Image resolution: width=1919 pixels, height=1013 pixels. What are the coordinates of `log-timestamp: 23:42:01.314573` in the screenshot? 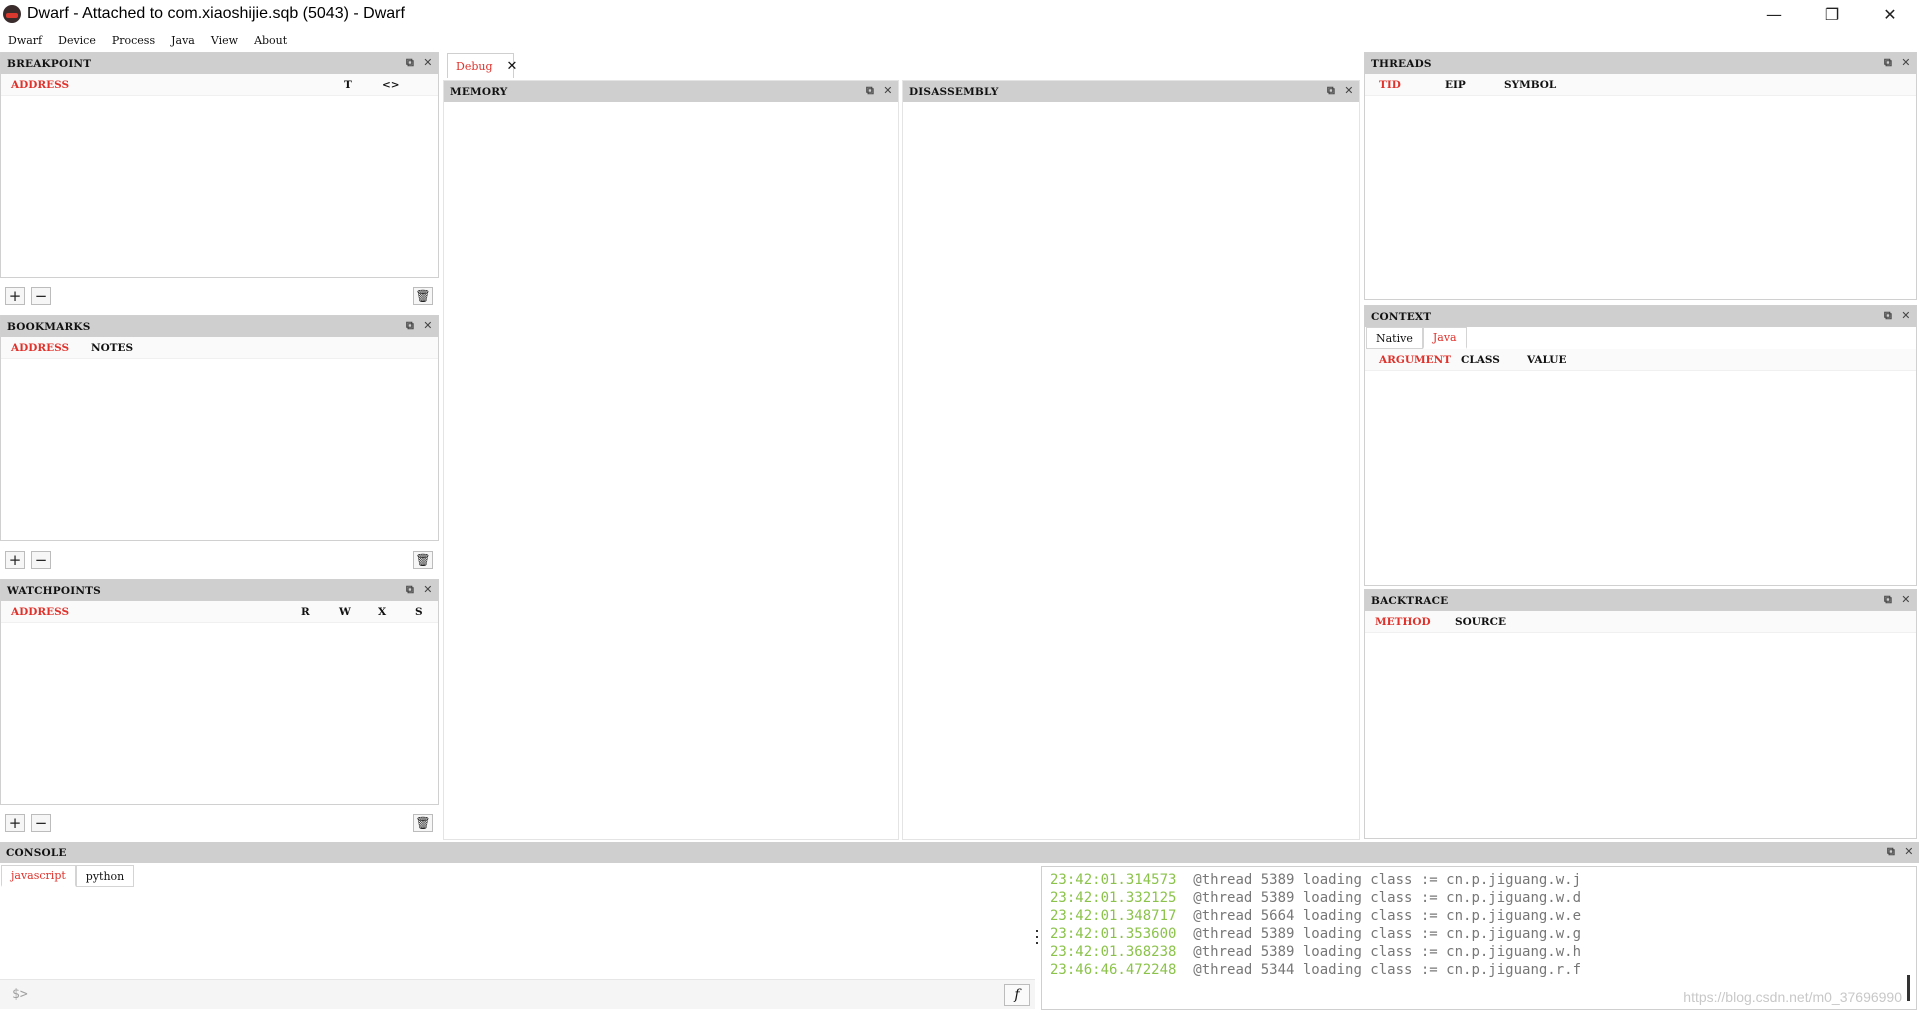 It's located at (1113, 880).